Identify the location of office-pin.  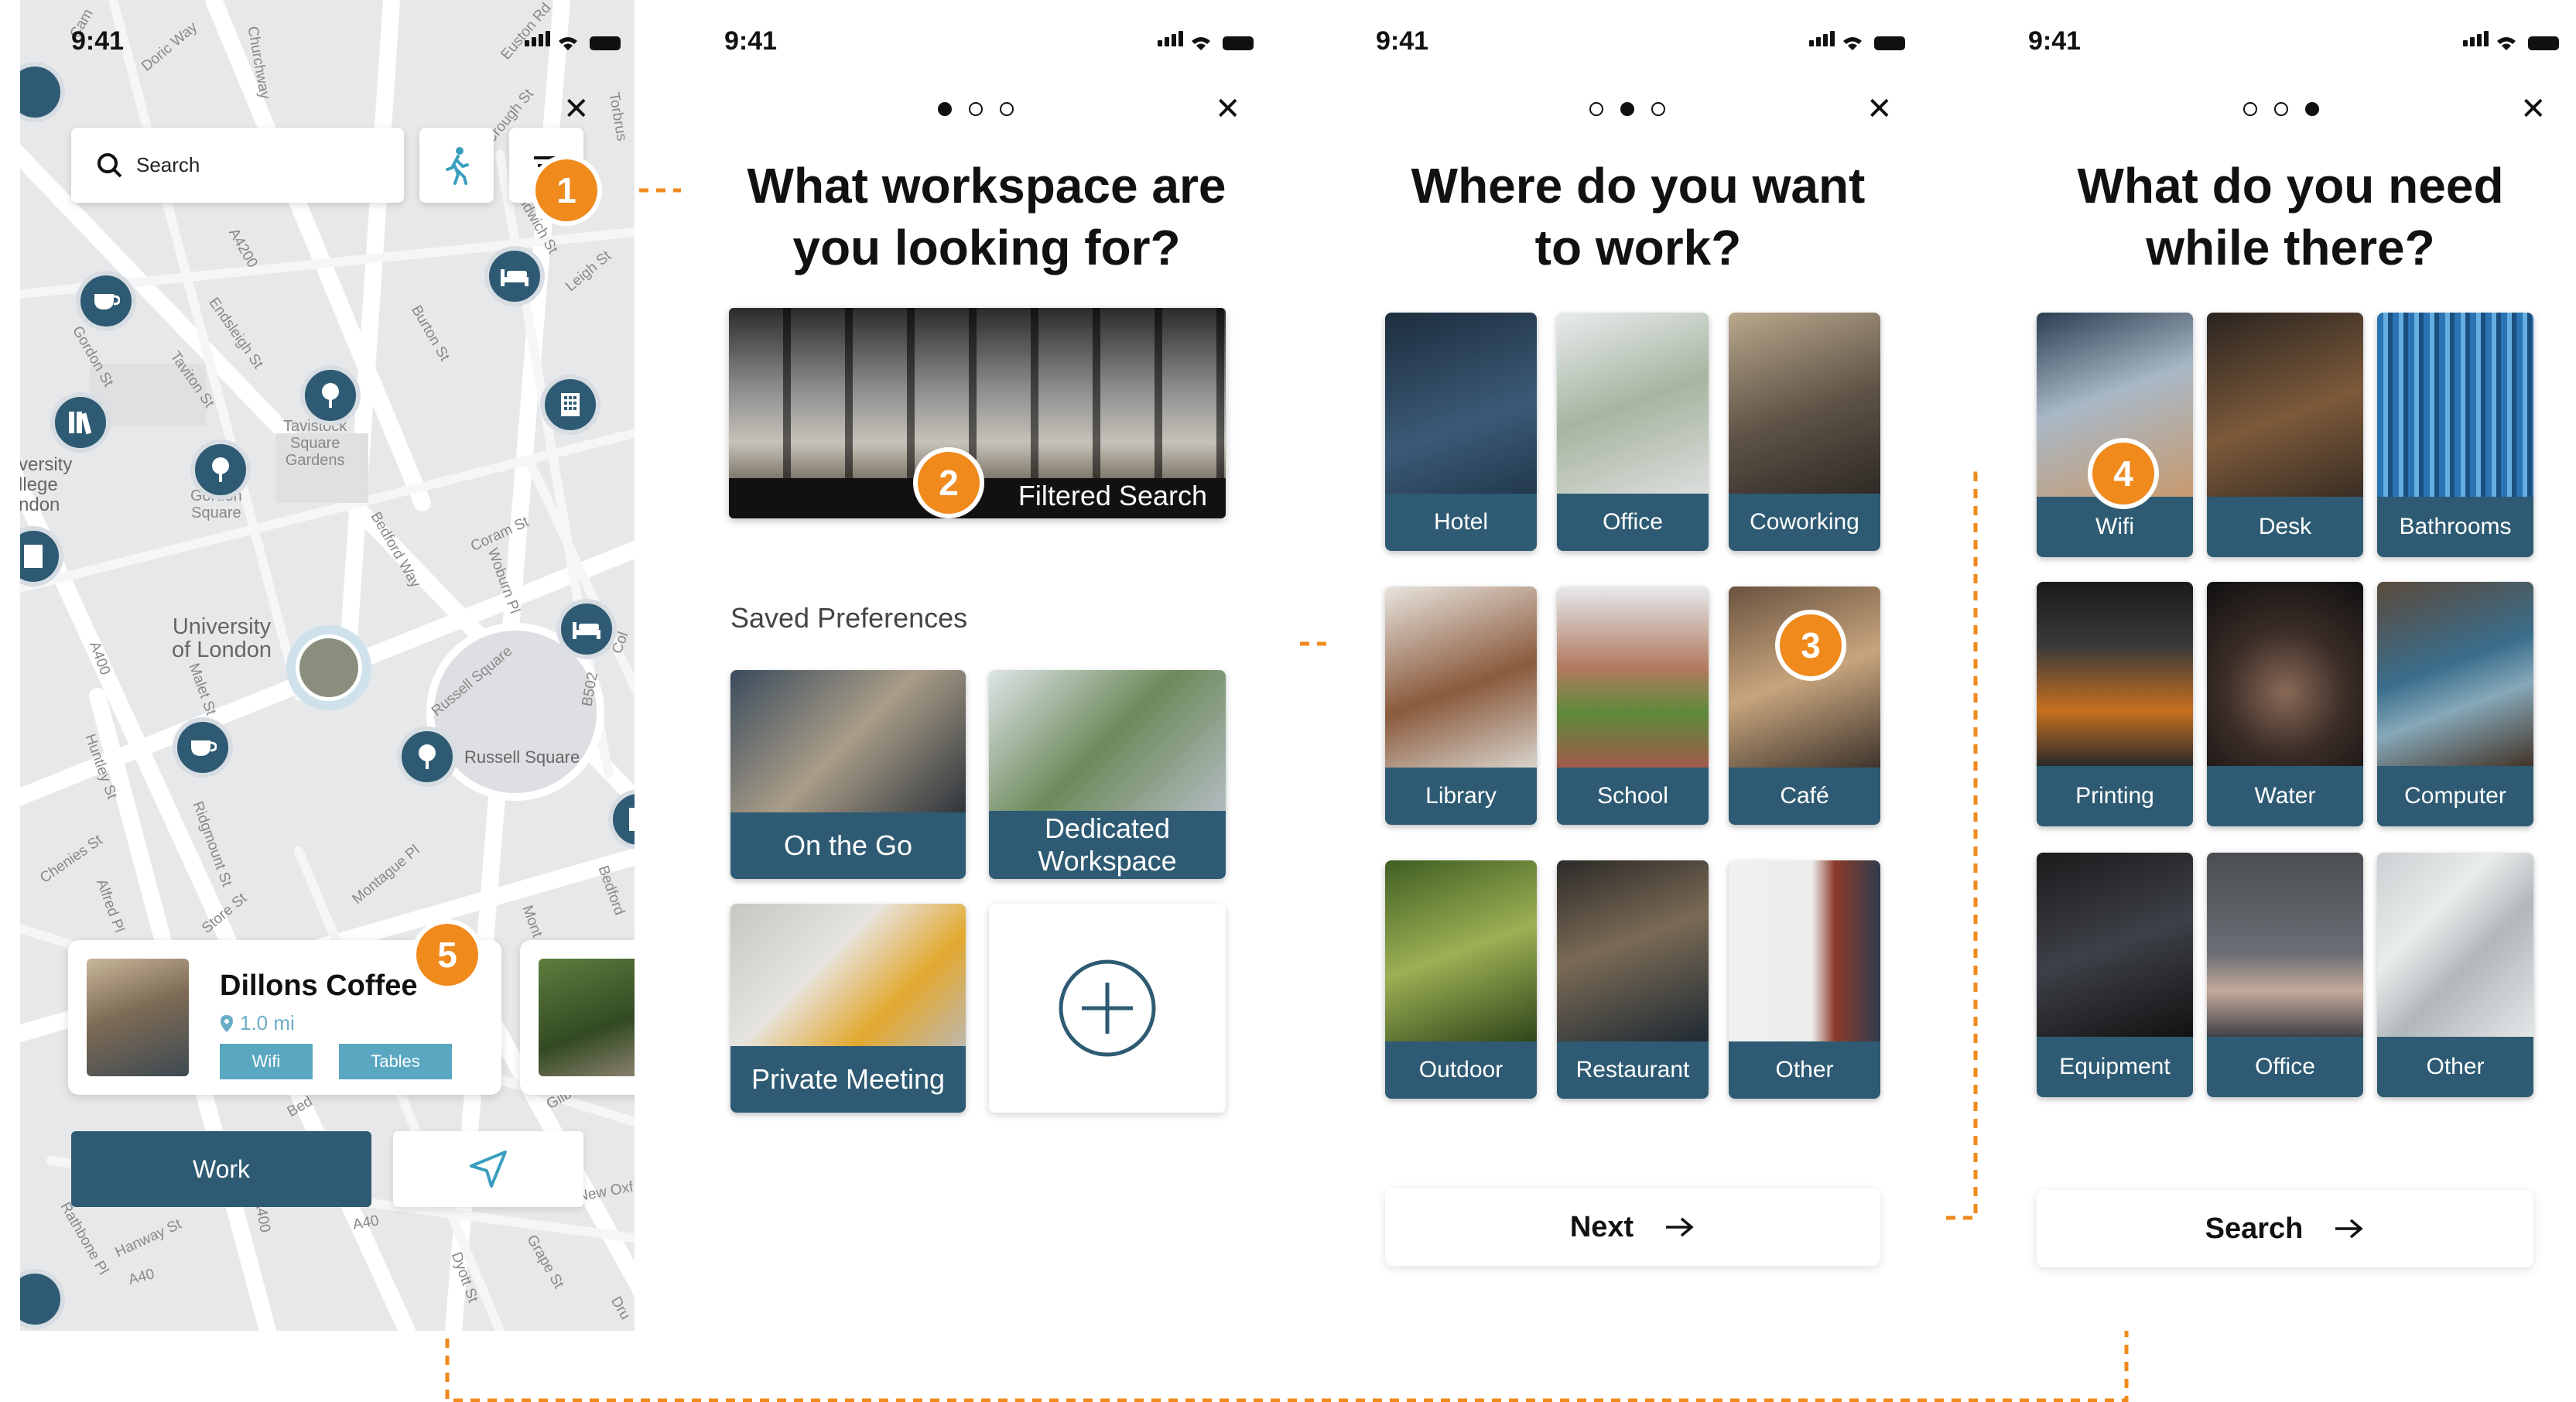
(570, 404).